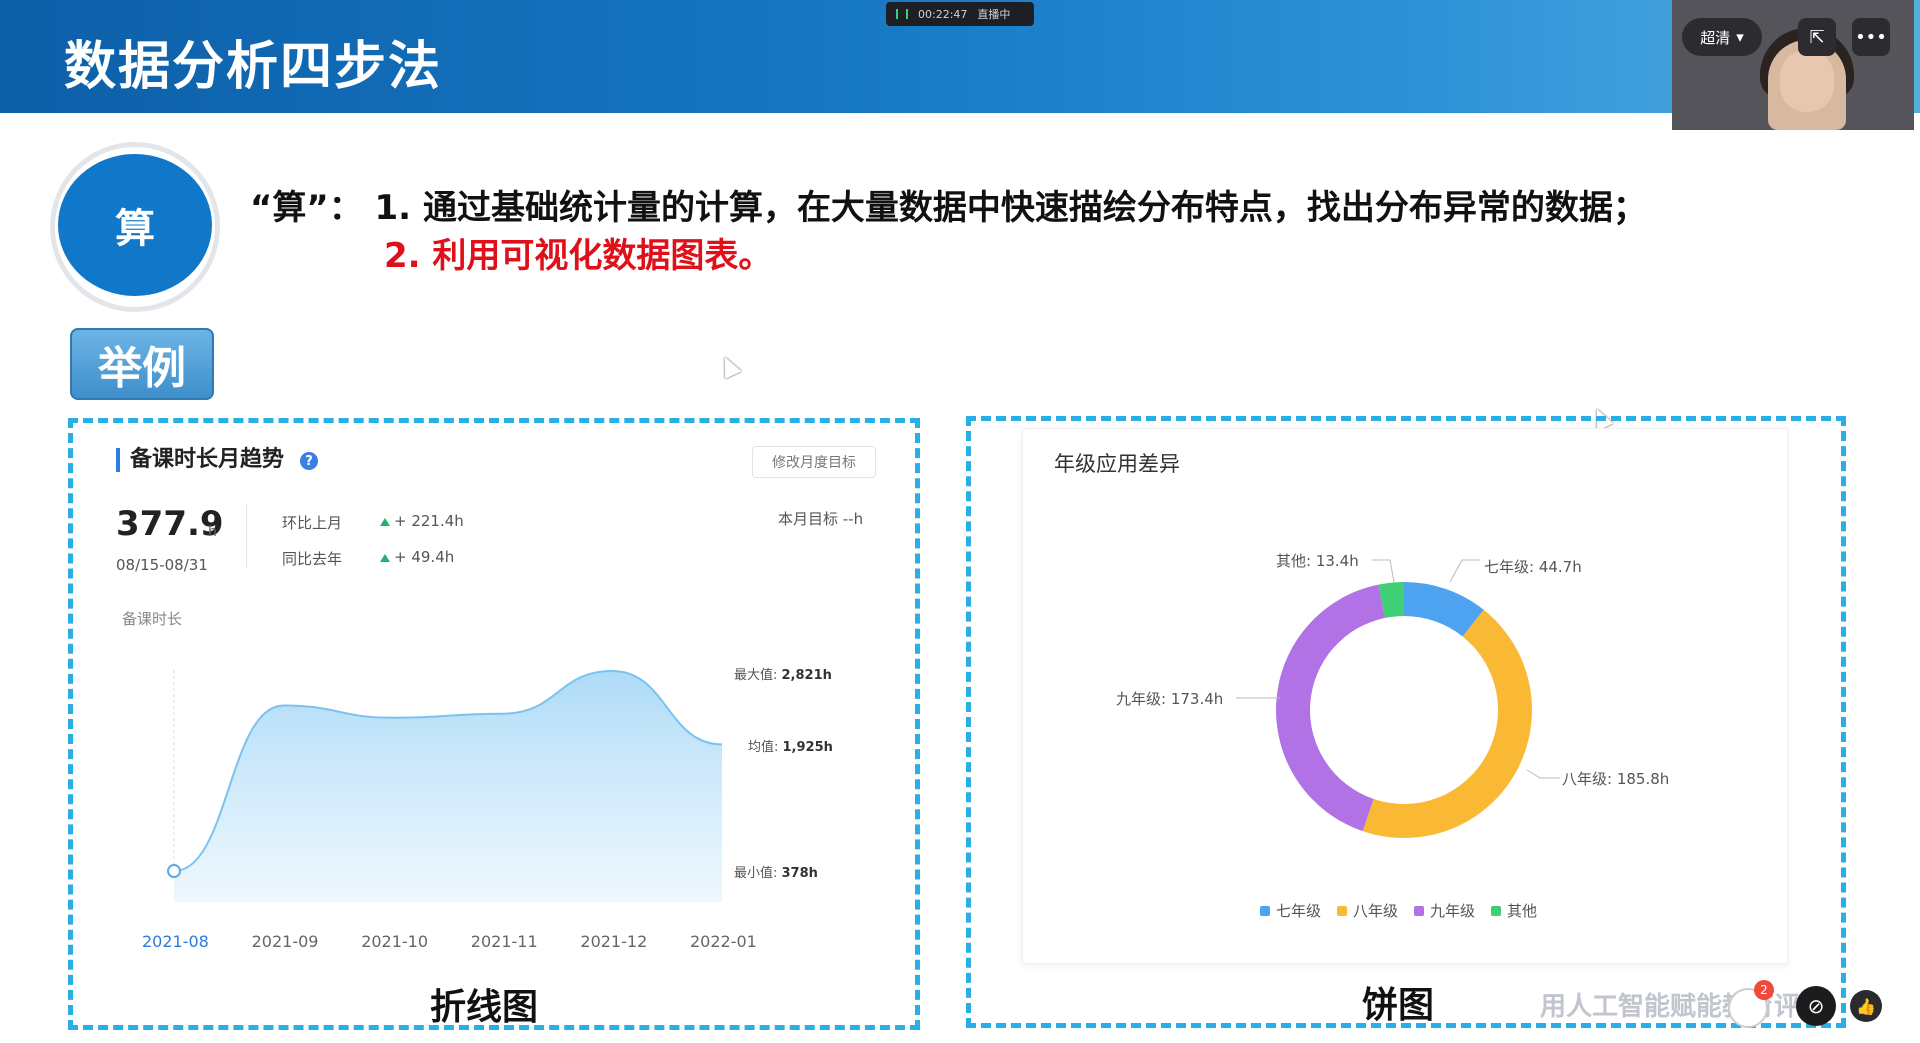  What do you see at coordinates (212, 532) in the screenshot?
I see `total-unit: h` at bounding box center [212, 532].